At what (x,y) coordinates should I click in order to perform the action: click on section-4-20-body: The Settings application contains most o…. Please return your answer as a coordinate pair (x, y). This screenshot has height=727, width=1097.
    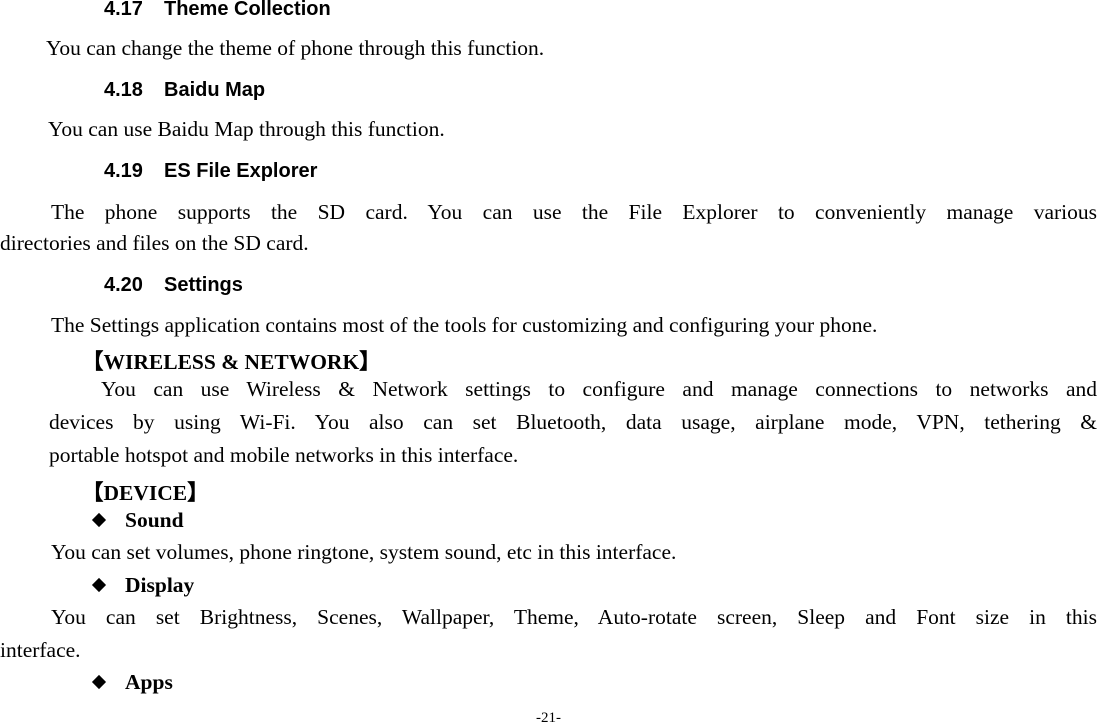
    Looking at the image, I should click on (464, 325).